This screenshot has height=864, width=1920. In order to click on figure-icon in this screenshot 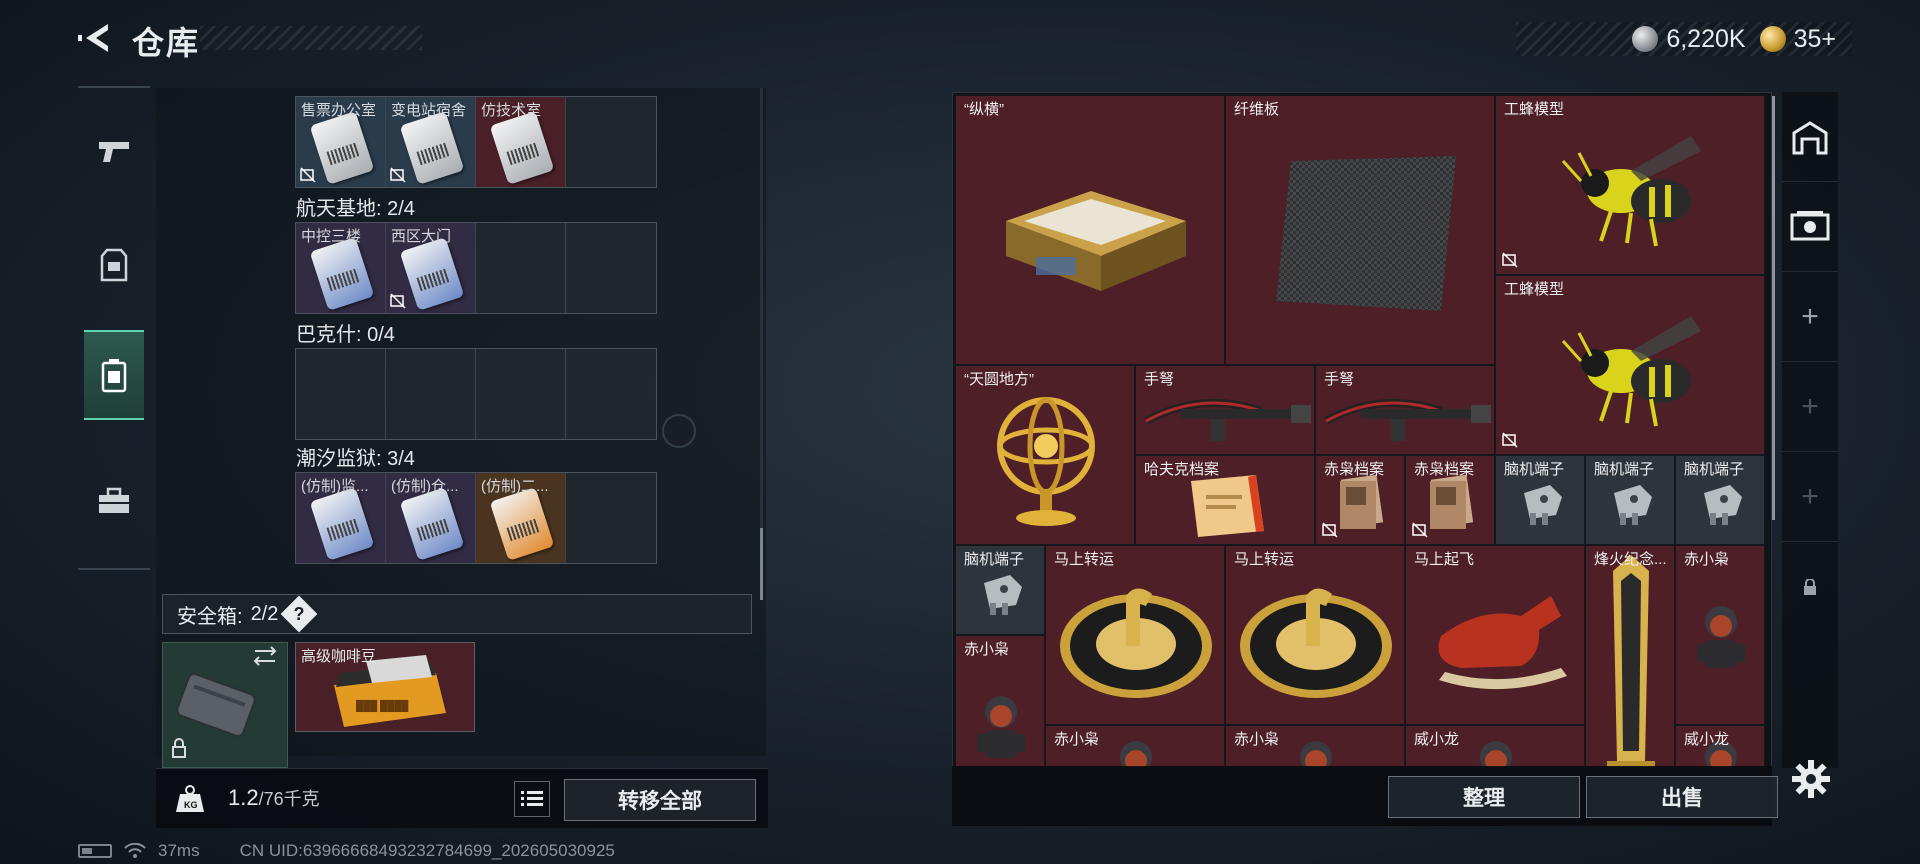, I will do `click(1721, 637)`.